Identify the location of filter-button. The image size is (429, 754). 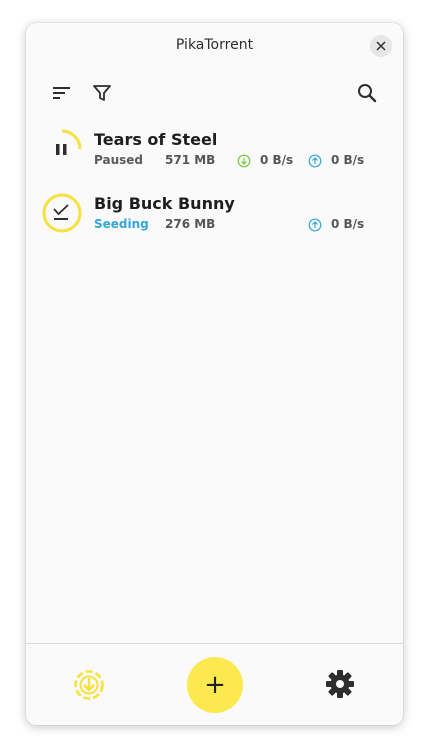
(102, 93).